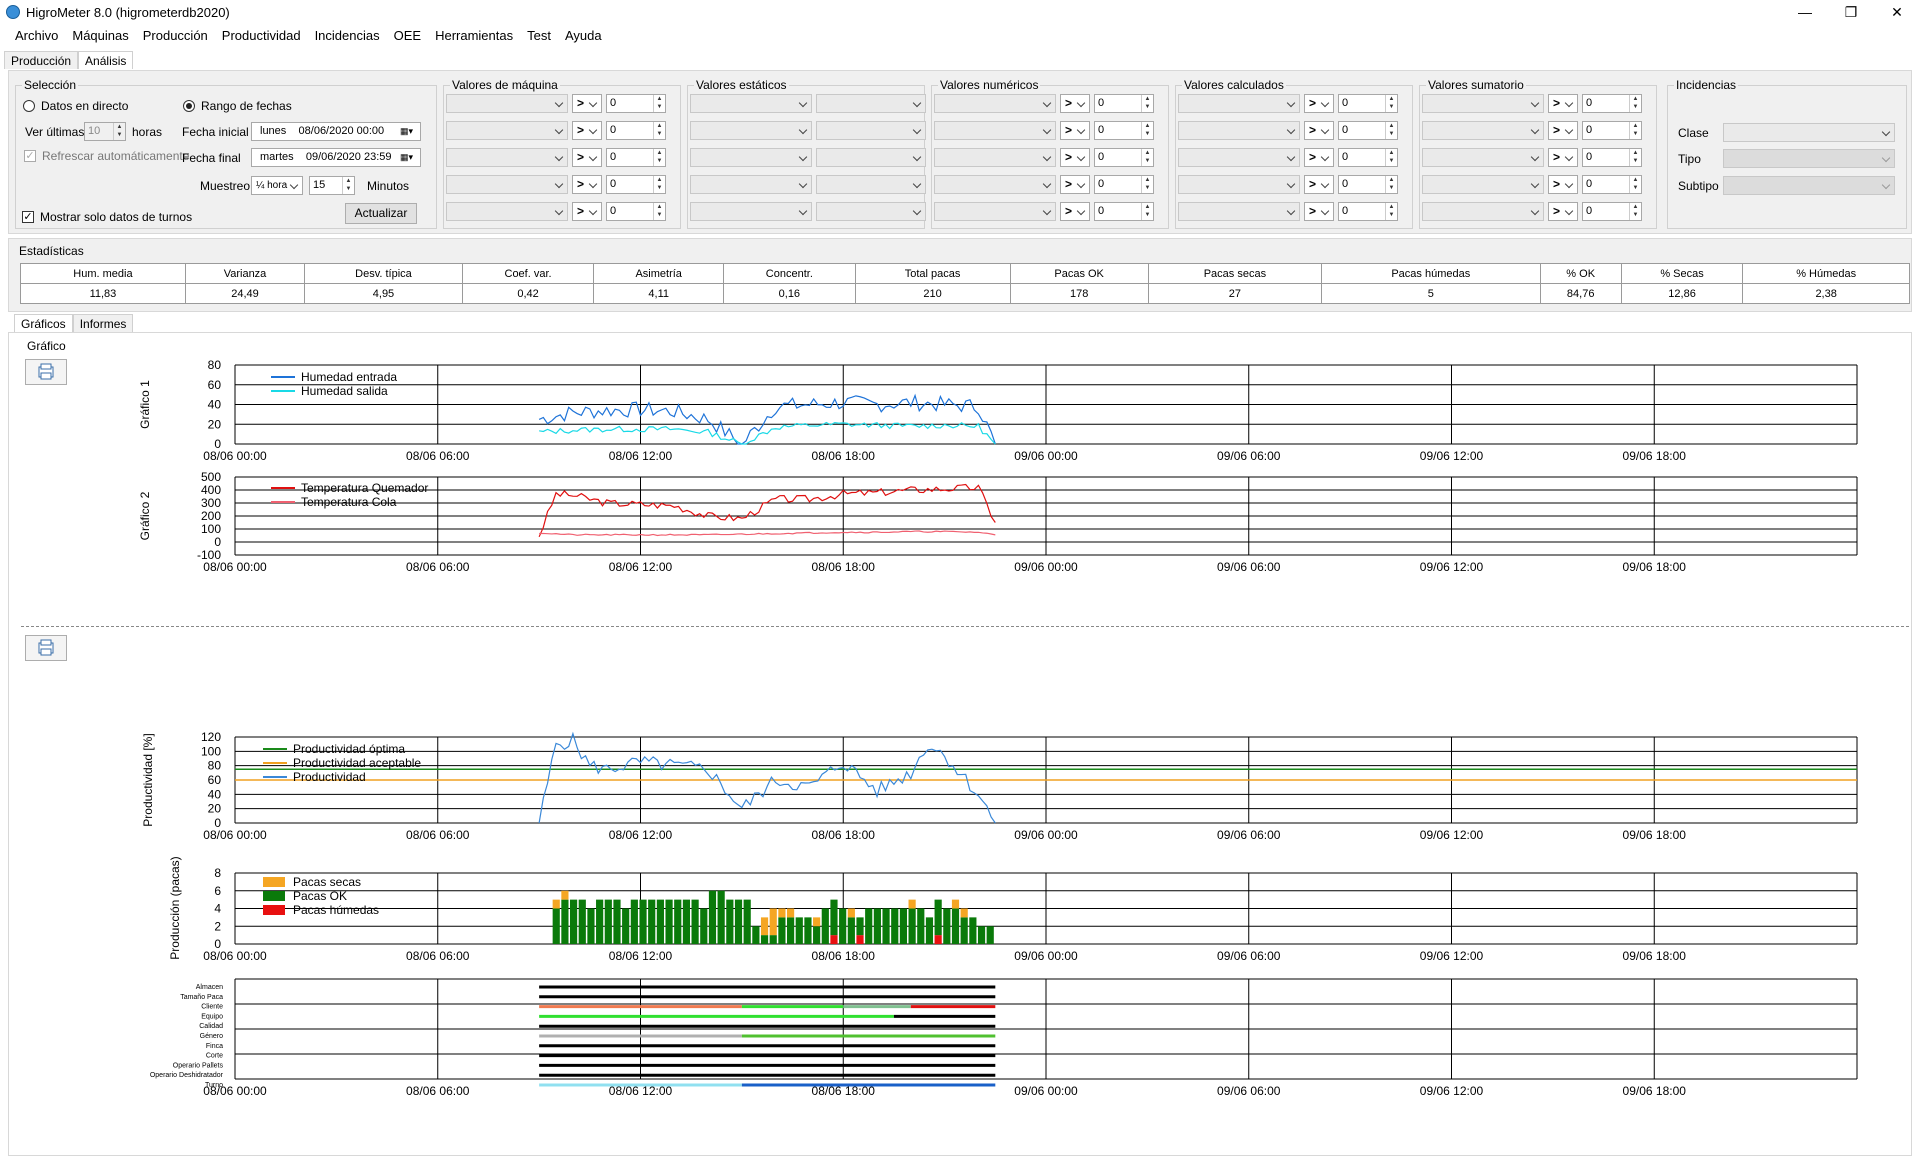  I want to click on tipo-select, so click(1809, 158).